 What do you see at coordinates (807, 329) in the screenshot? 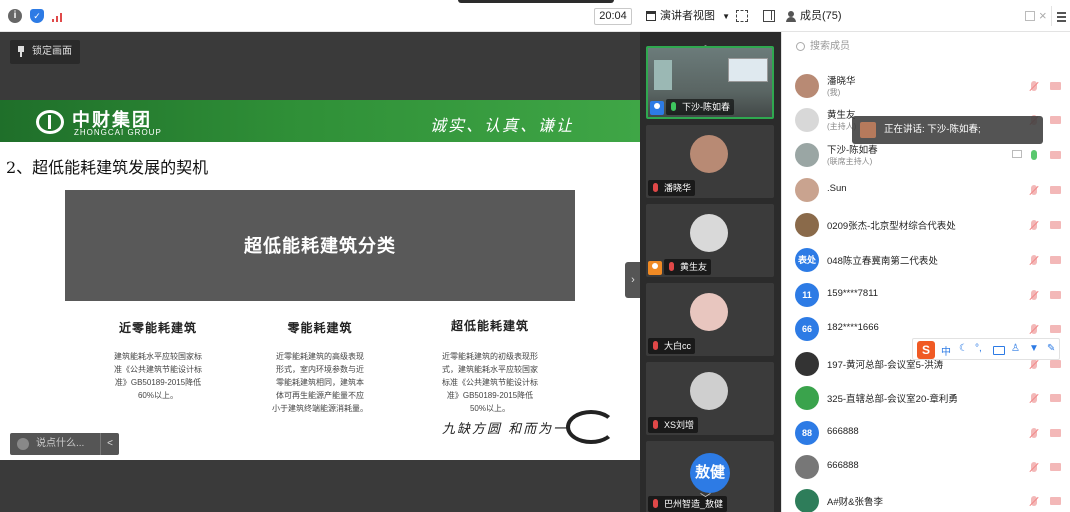
I see `avatar: 66` at bounding box center [807, 329].